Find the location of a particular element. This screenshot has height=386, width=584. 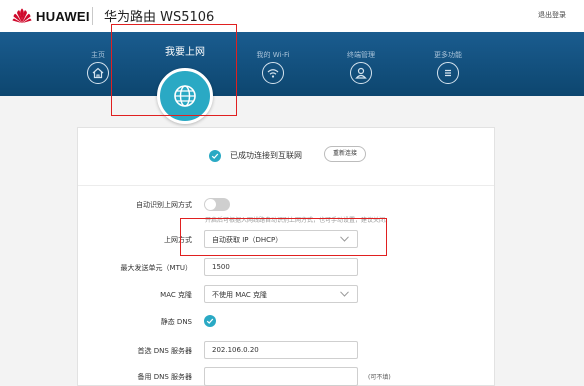

auto-detect-toggle is located at coordinates (217, 204).